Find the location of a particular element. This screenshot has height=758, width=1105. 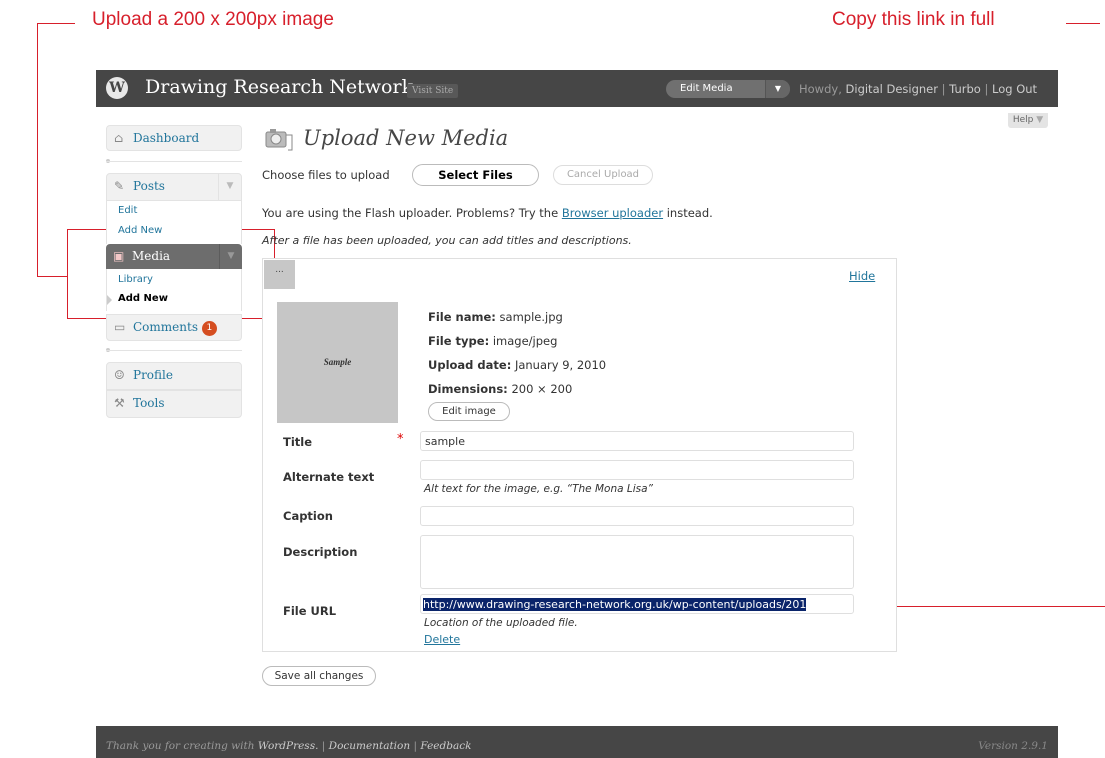

howdy-text: Howdy, is located at coordinates (820, 89).